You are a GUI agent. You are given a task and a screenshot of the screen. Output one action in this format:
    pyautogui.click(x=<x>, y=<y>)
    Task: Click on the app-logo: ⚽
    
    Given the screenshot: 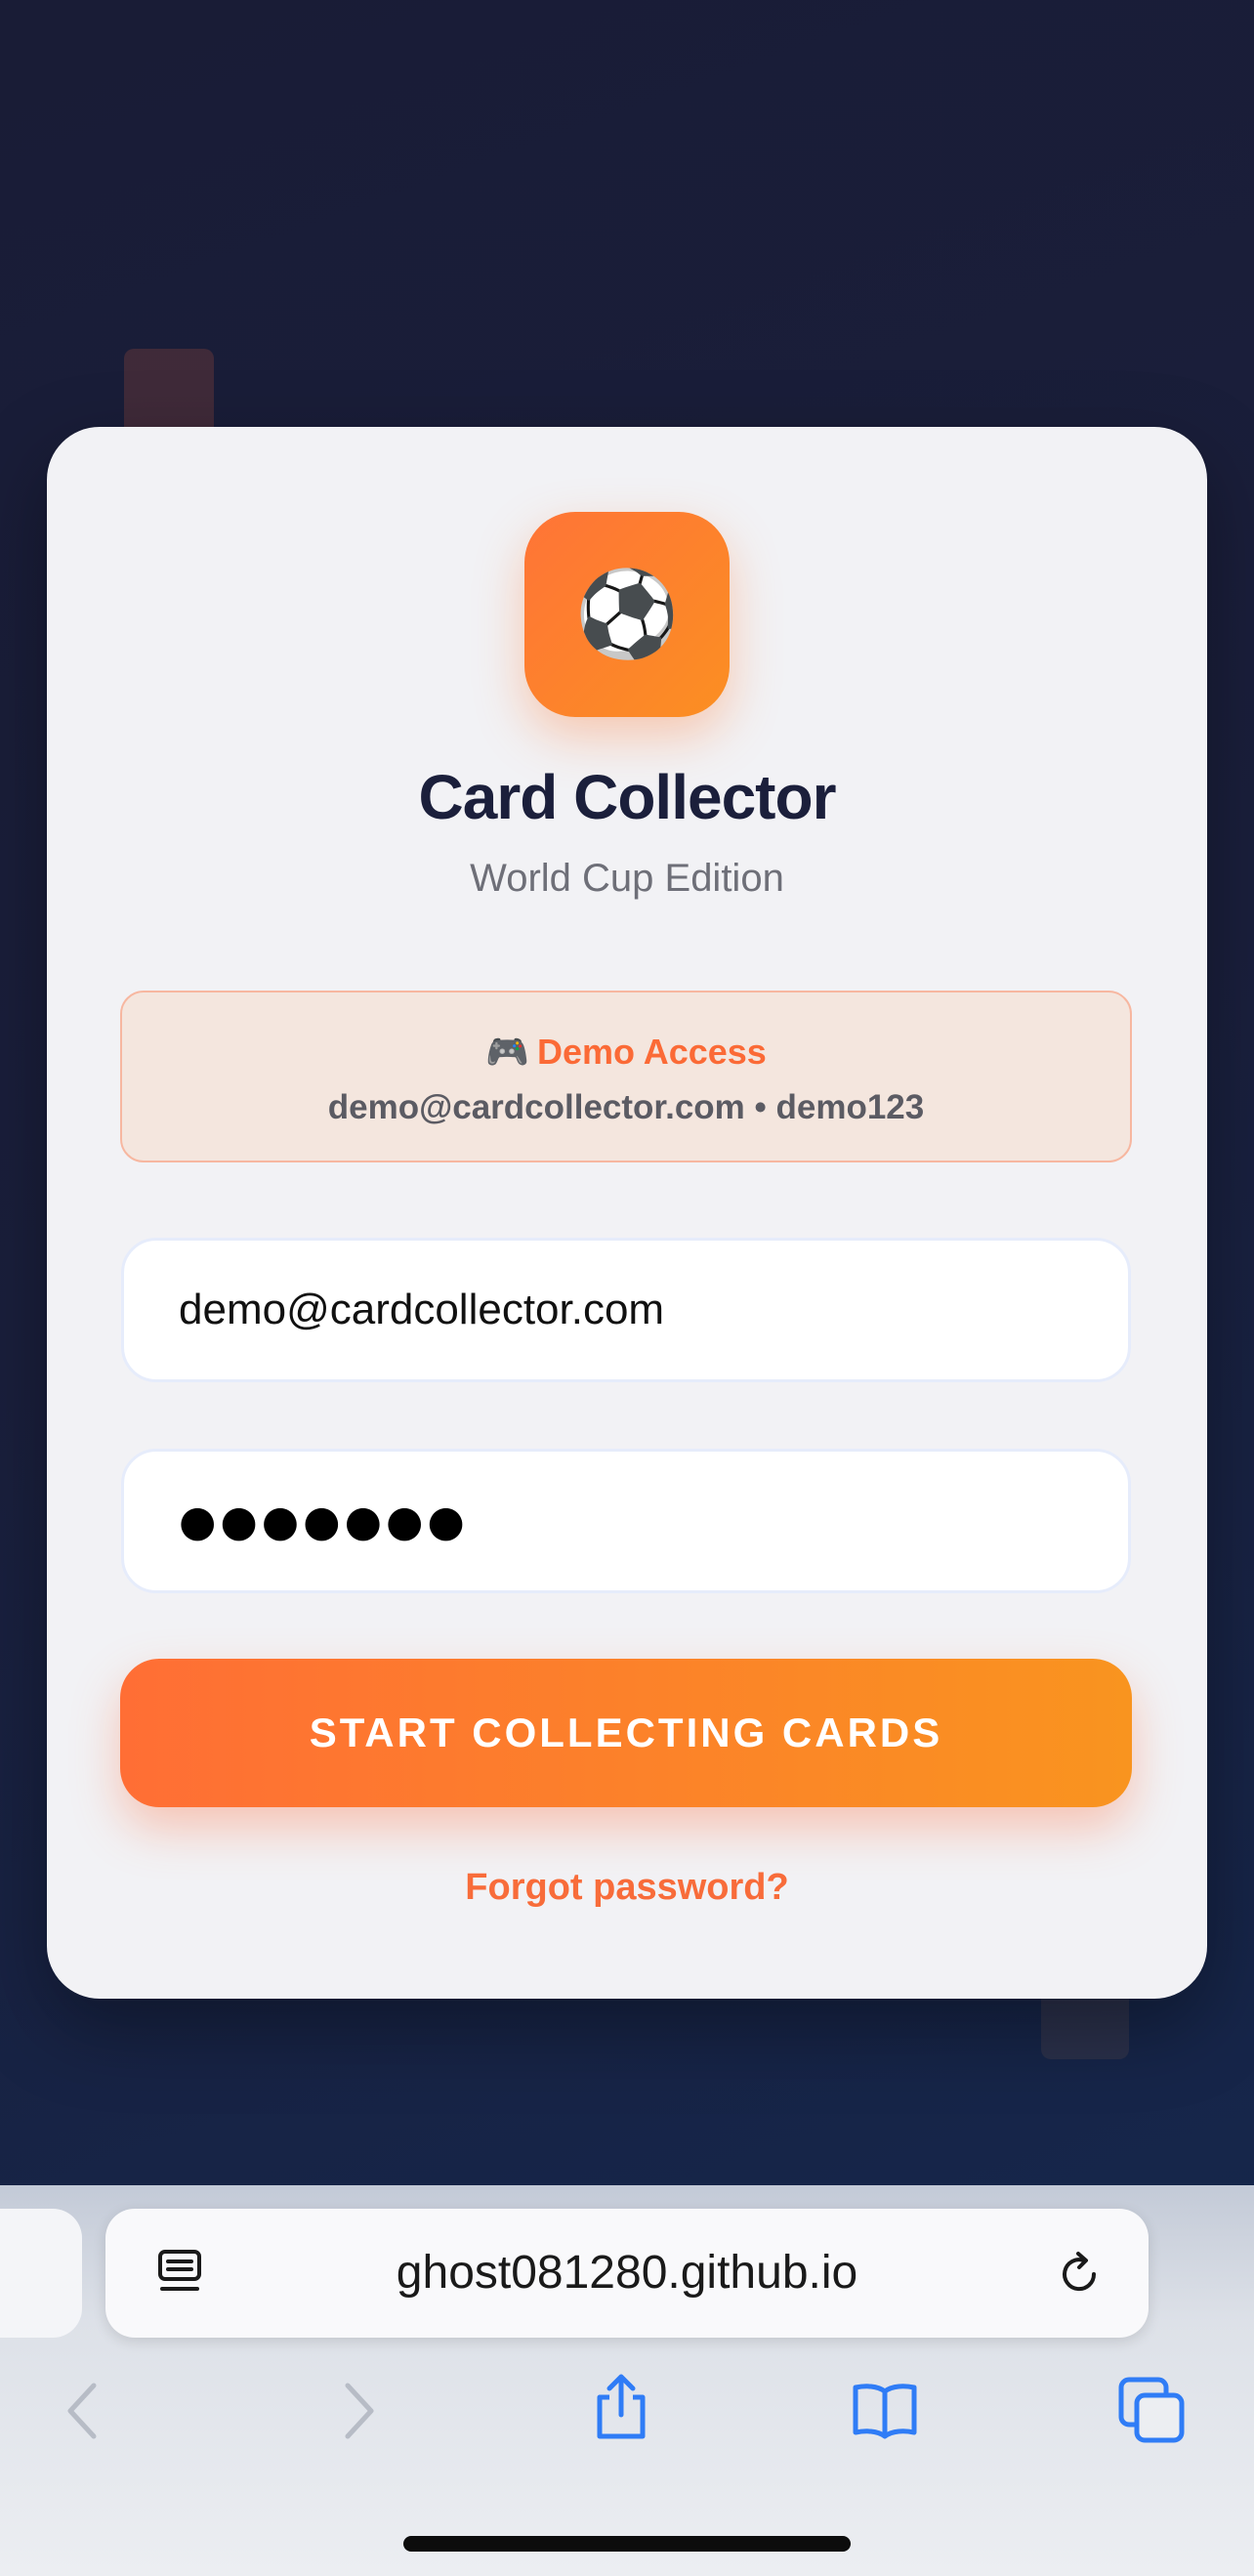 What is the action you would take?
    pyautogui.click(x=627, y=614)
    